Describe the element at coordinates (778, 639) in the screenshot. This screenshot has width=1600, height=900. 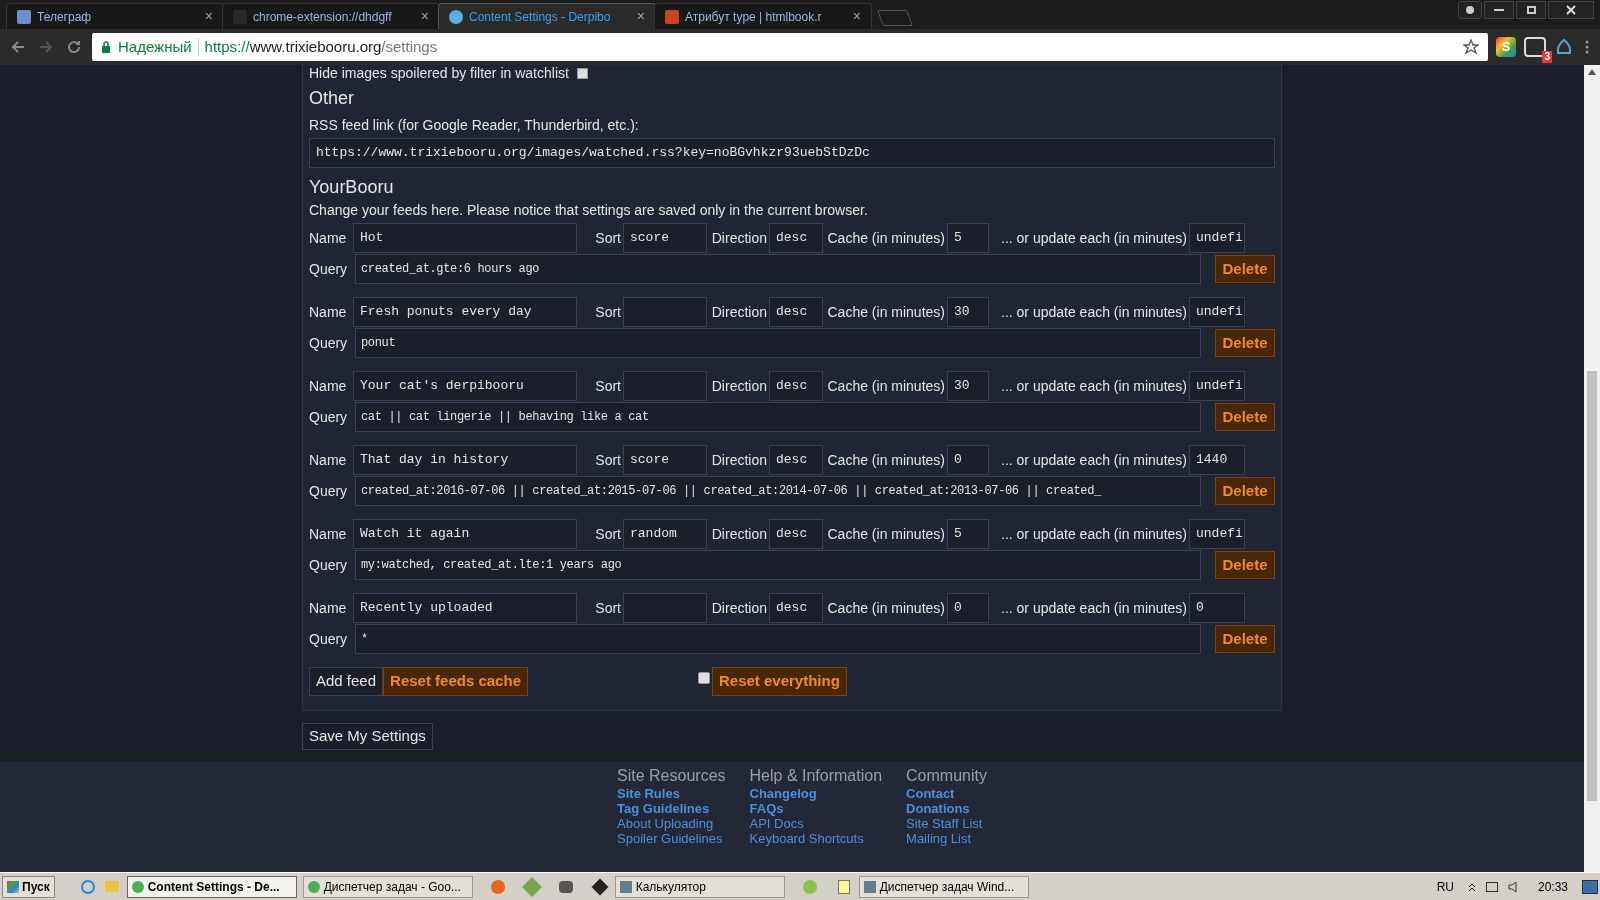
I see `input-field: *` at that location.